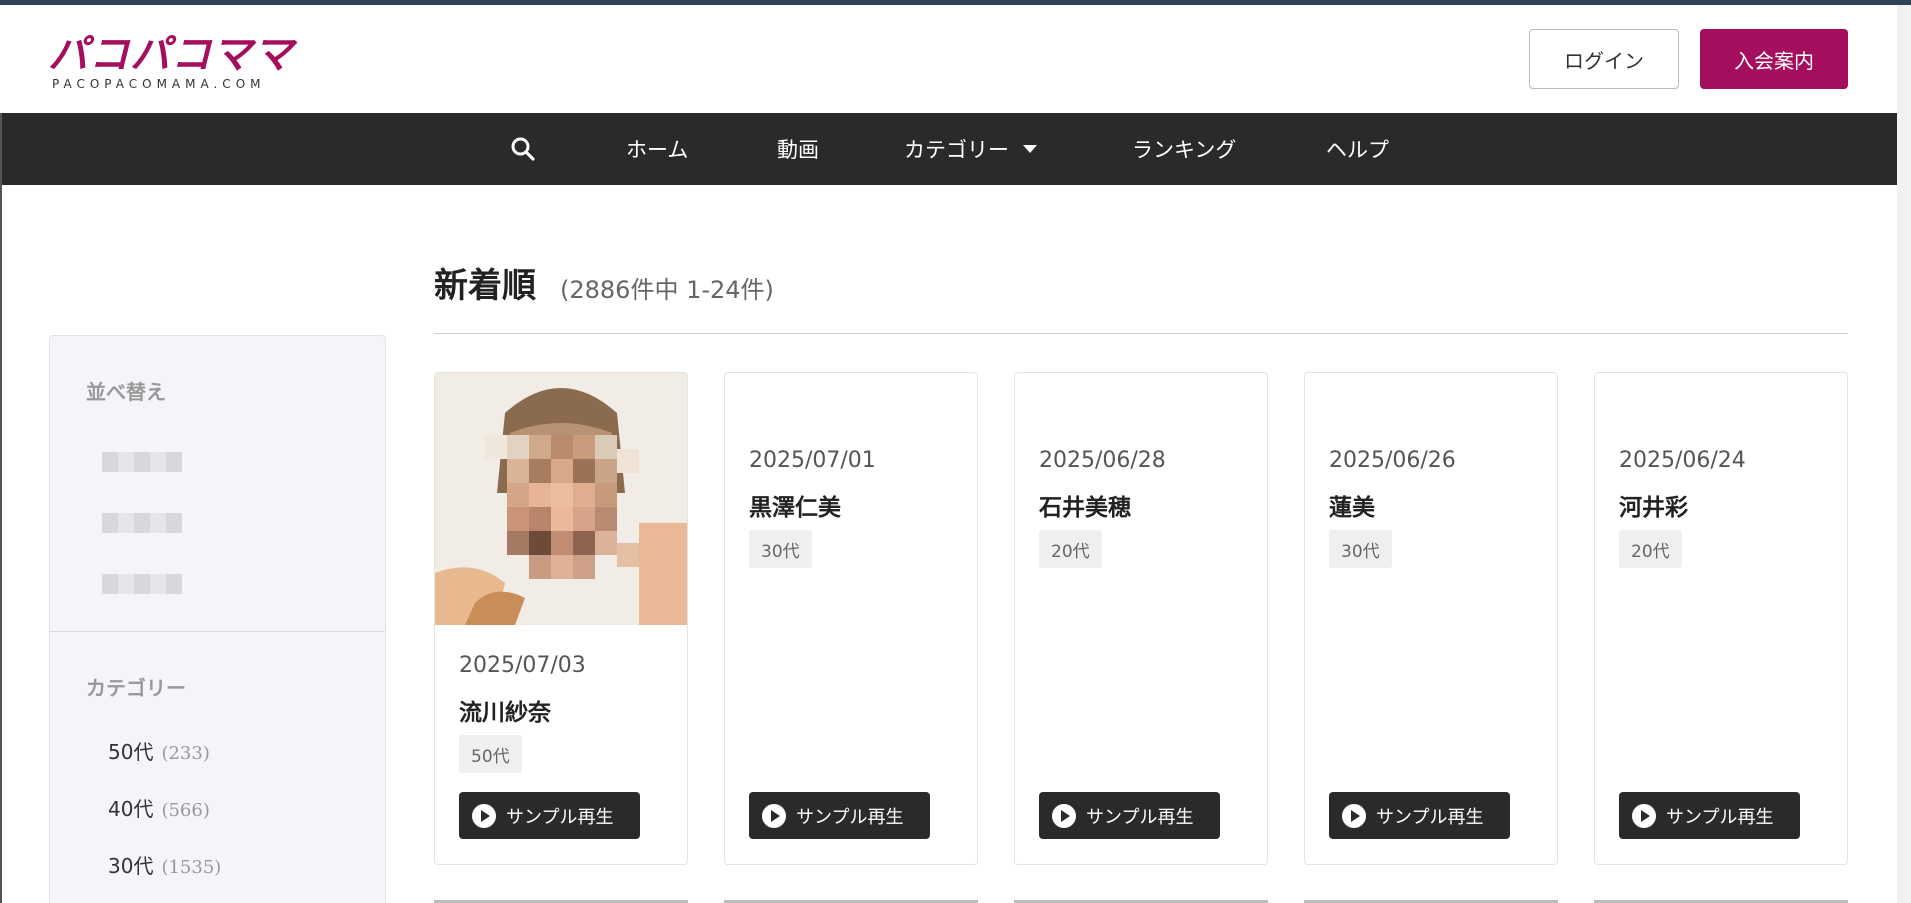 The height and width of the screenshot is (903, 1911). I want to click on search-icon, so click(523, 149).